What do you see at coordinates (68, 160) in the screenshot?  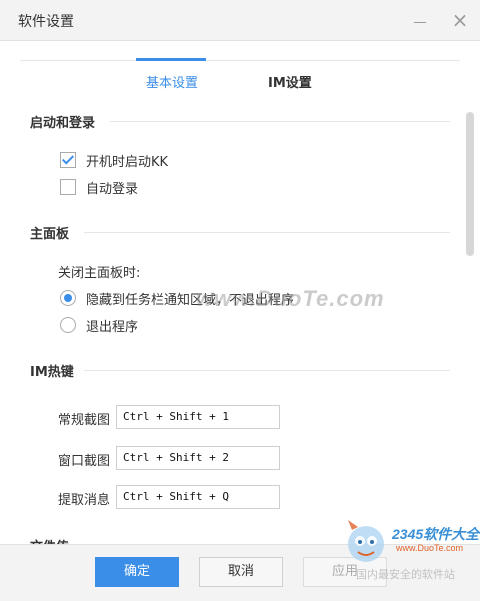 I see `checkbox-checked-icon` at bounding box center [68, 160].